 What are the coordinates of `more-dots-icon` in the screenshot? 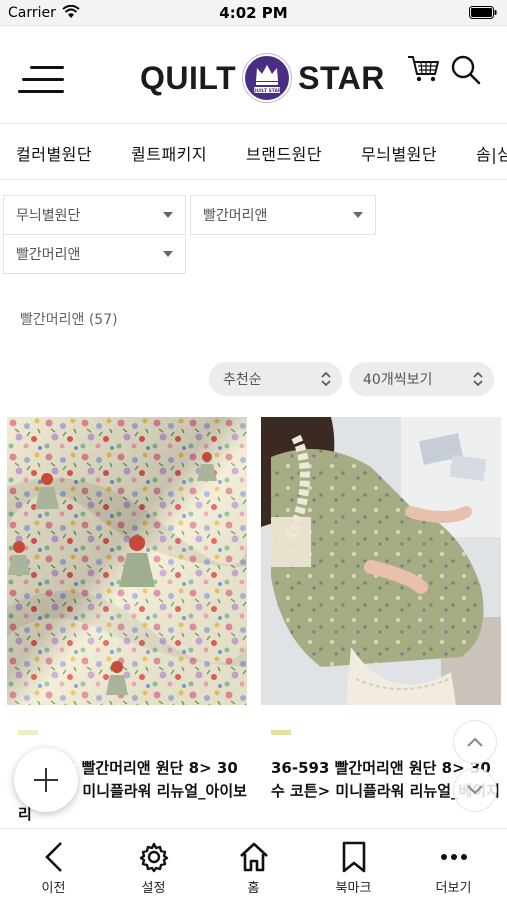 It's located at (453, 857).